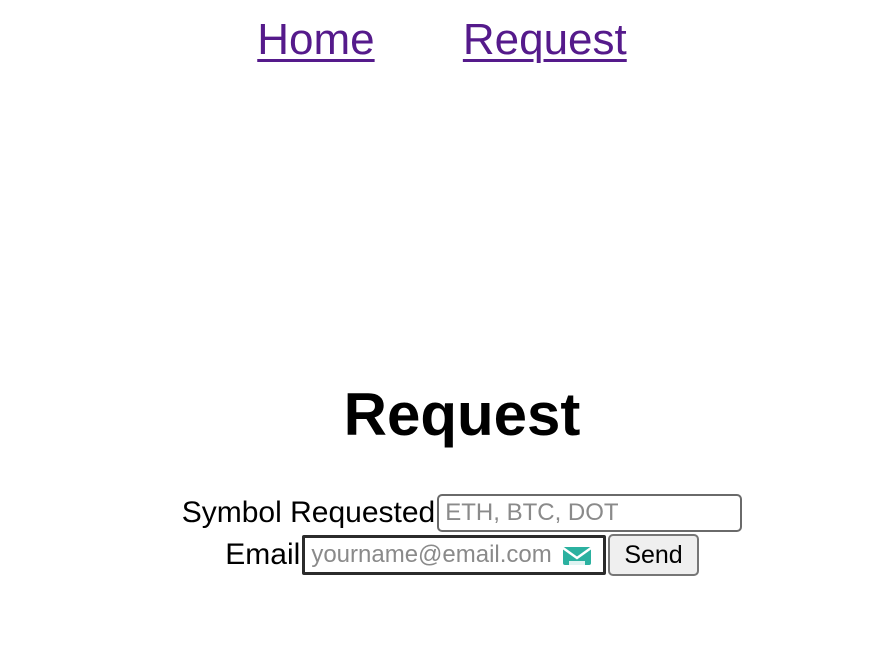  I want to click on email-label: Email, so click(263, 554).